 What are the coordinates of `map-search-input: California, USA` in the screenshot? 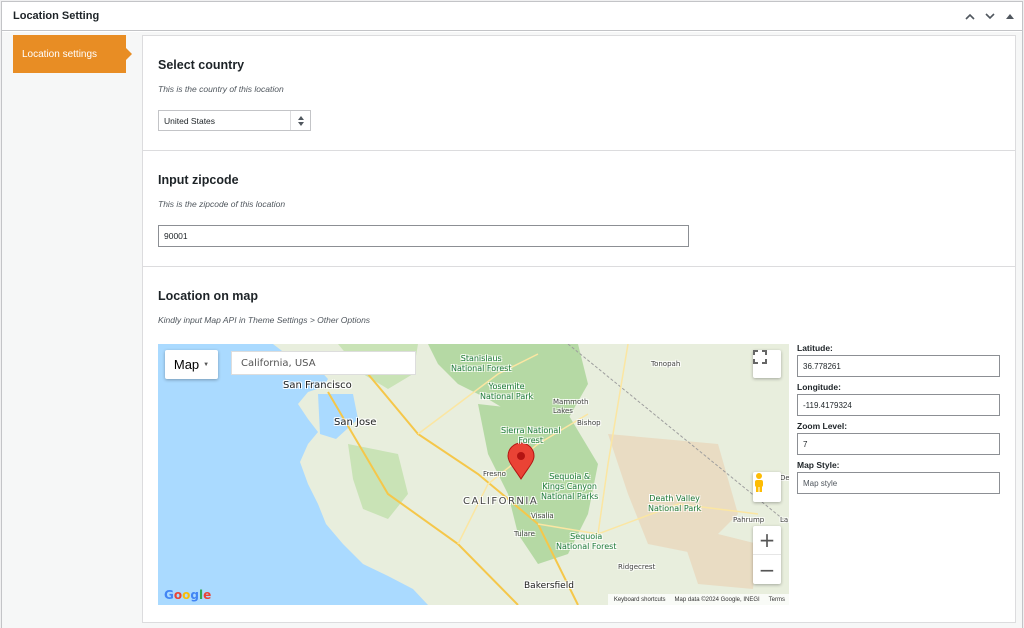 It's located at (323, 363).